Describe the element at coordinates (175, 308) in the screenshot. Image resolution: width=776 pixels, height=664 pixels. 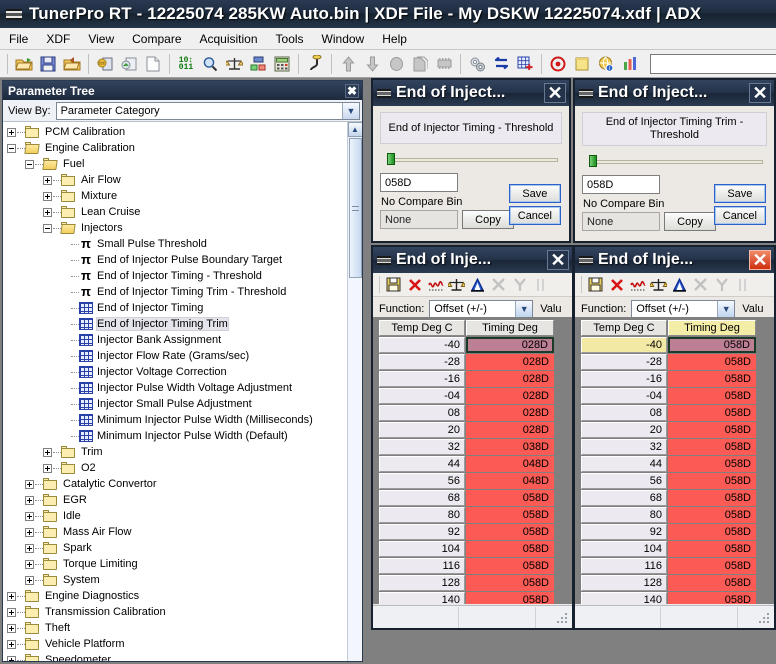
I see `tree-row: End of Injector Timing` at that location.